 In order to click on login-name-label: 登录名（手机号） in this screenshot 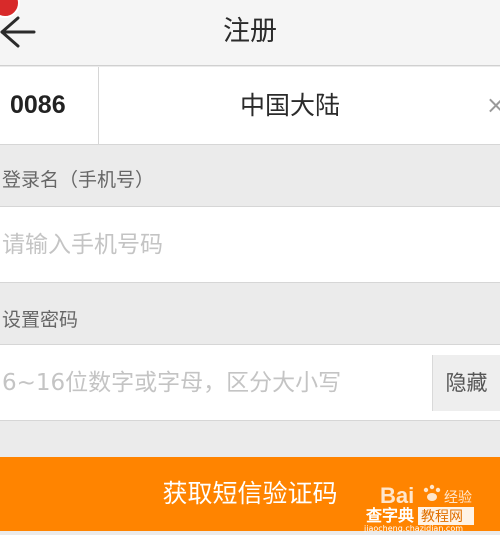, I will do `click(78, 180)`.